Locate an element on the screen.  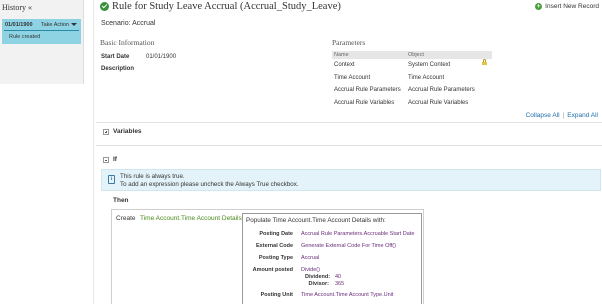
parameter-row: Time Account Time Account is located at coordinates (412, 78).